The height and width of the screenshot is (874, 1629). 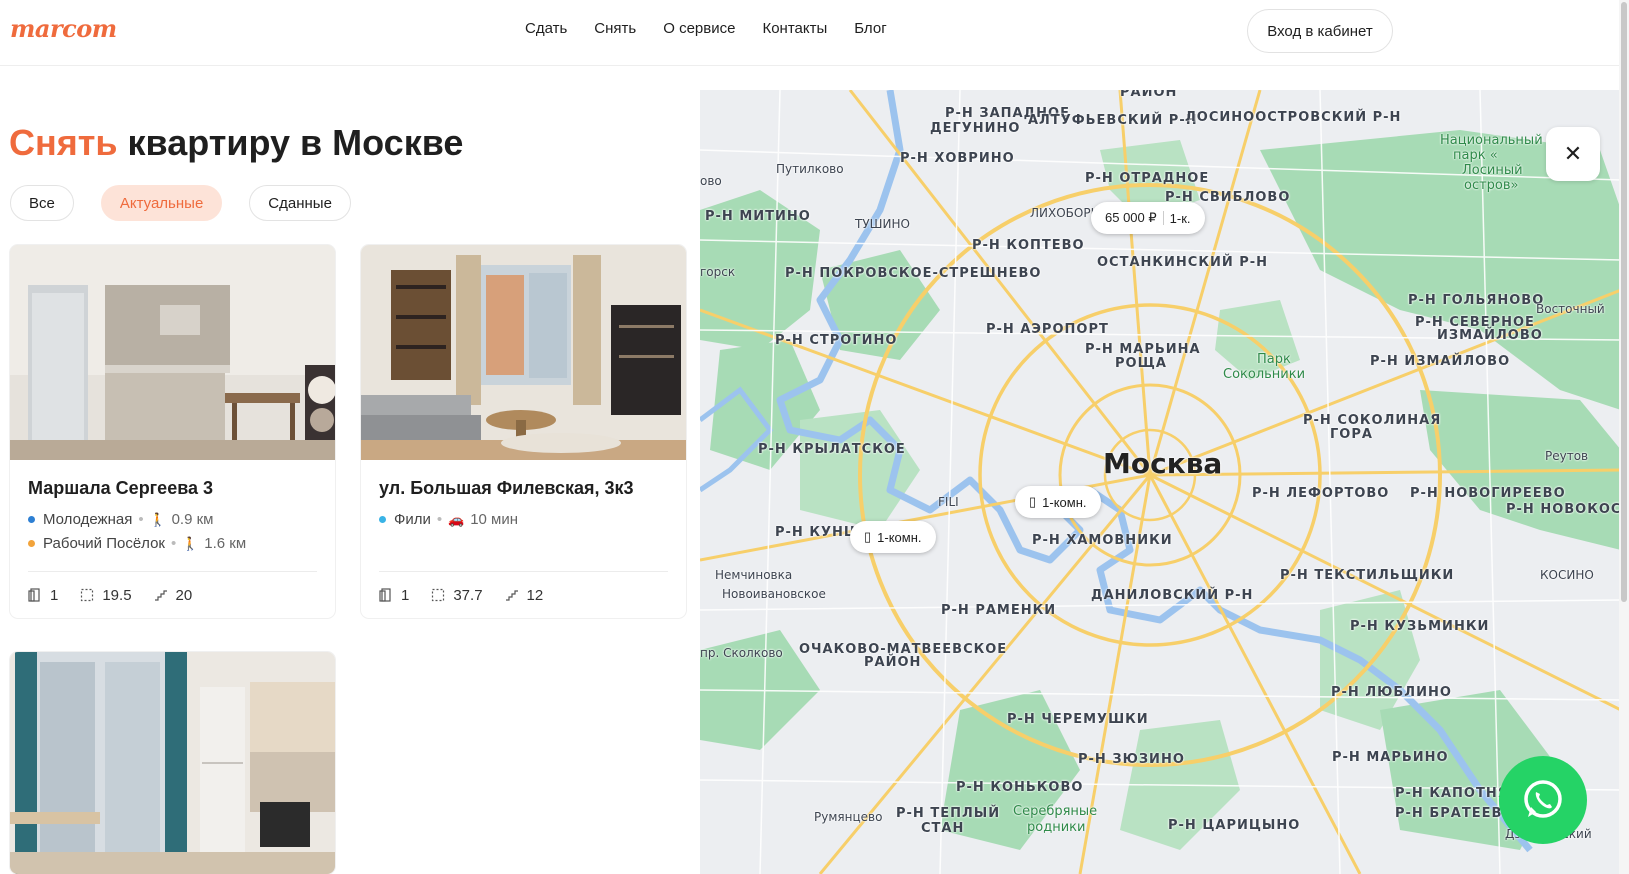 I want to click on map-label: Лосиный, so click(x=1492, y=170).